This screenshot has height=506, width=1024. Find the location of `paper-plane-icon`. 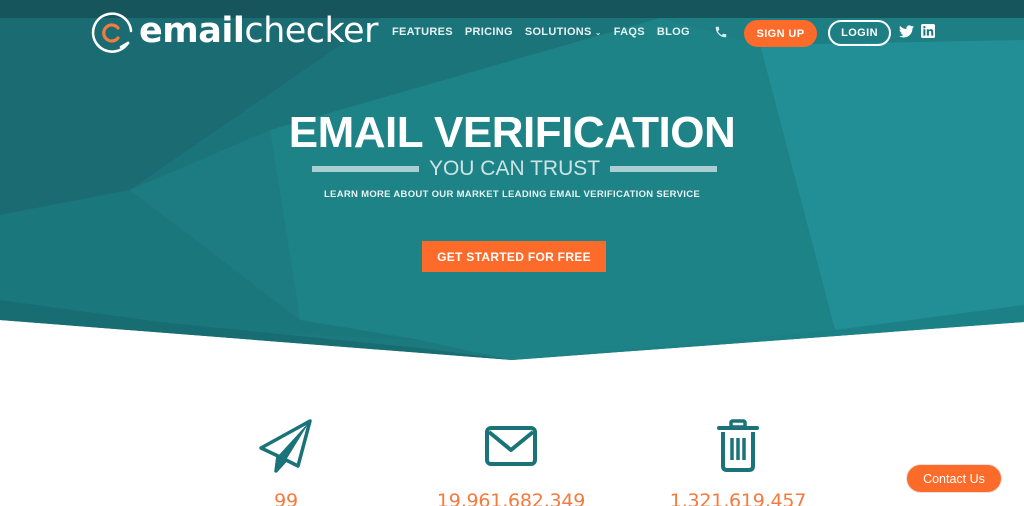

paper-plane-icon is located at coordinates (285, 446).